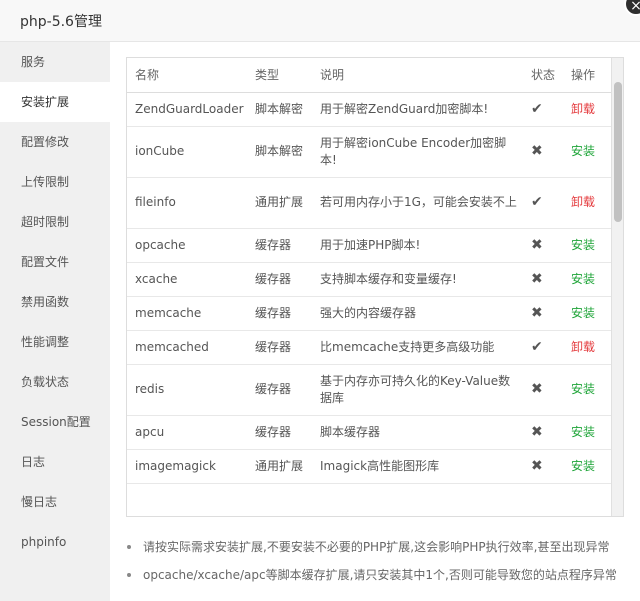  What do you see at coordinates (55, 542) in the screenshot?
I see `sidebar-item-phpinfo: phpinfo` at bounding box center [55, 542].